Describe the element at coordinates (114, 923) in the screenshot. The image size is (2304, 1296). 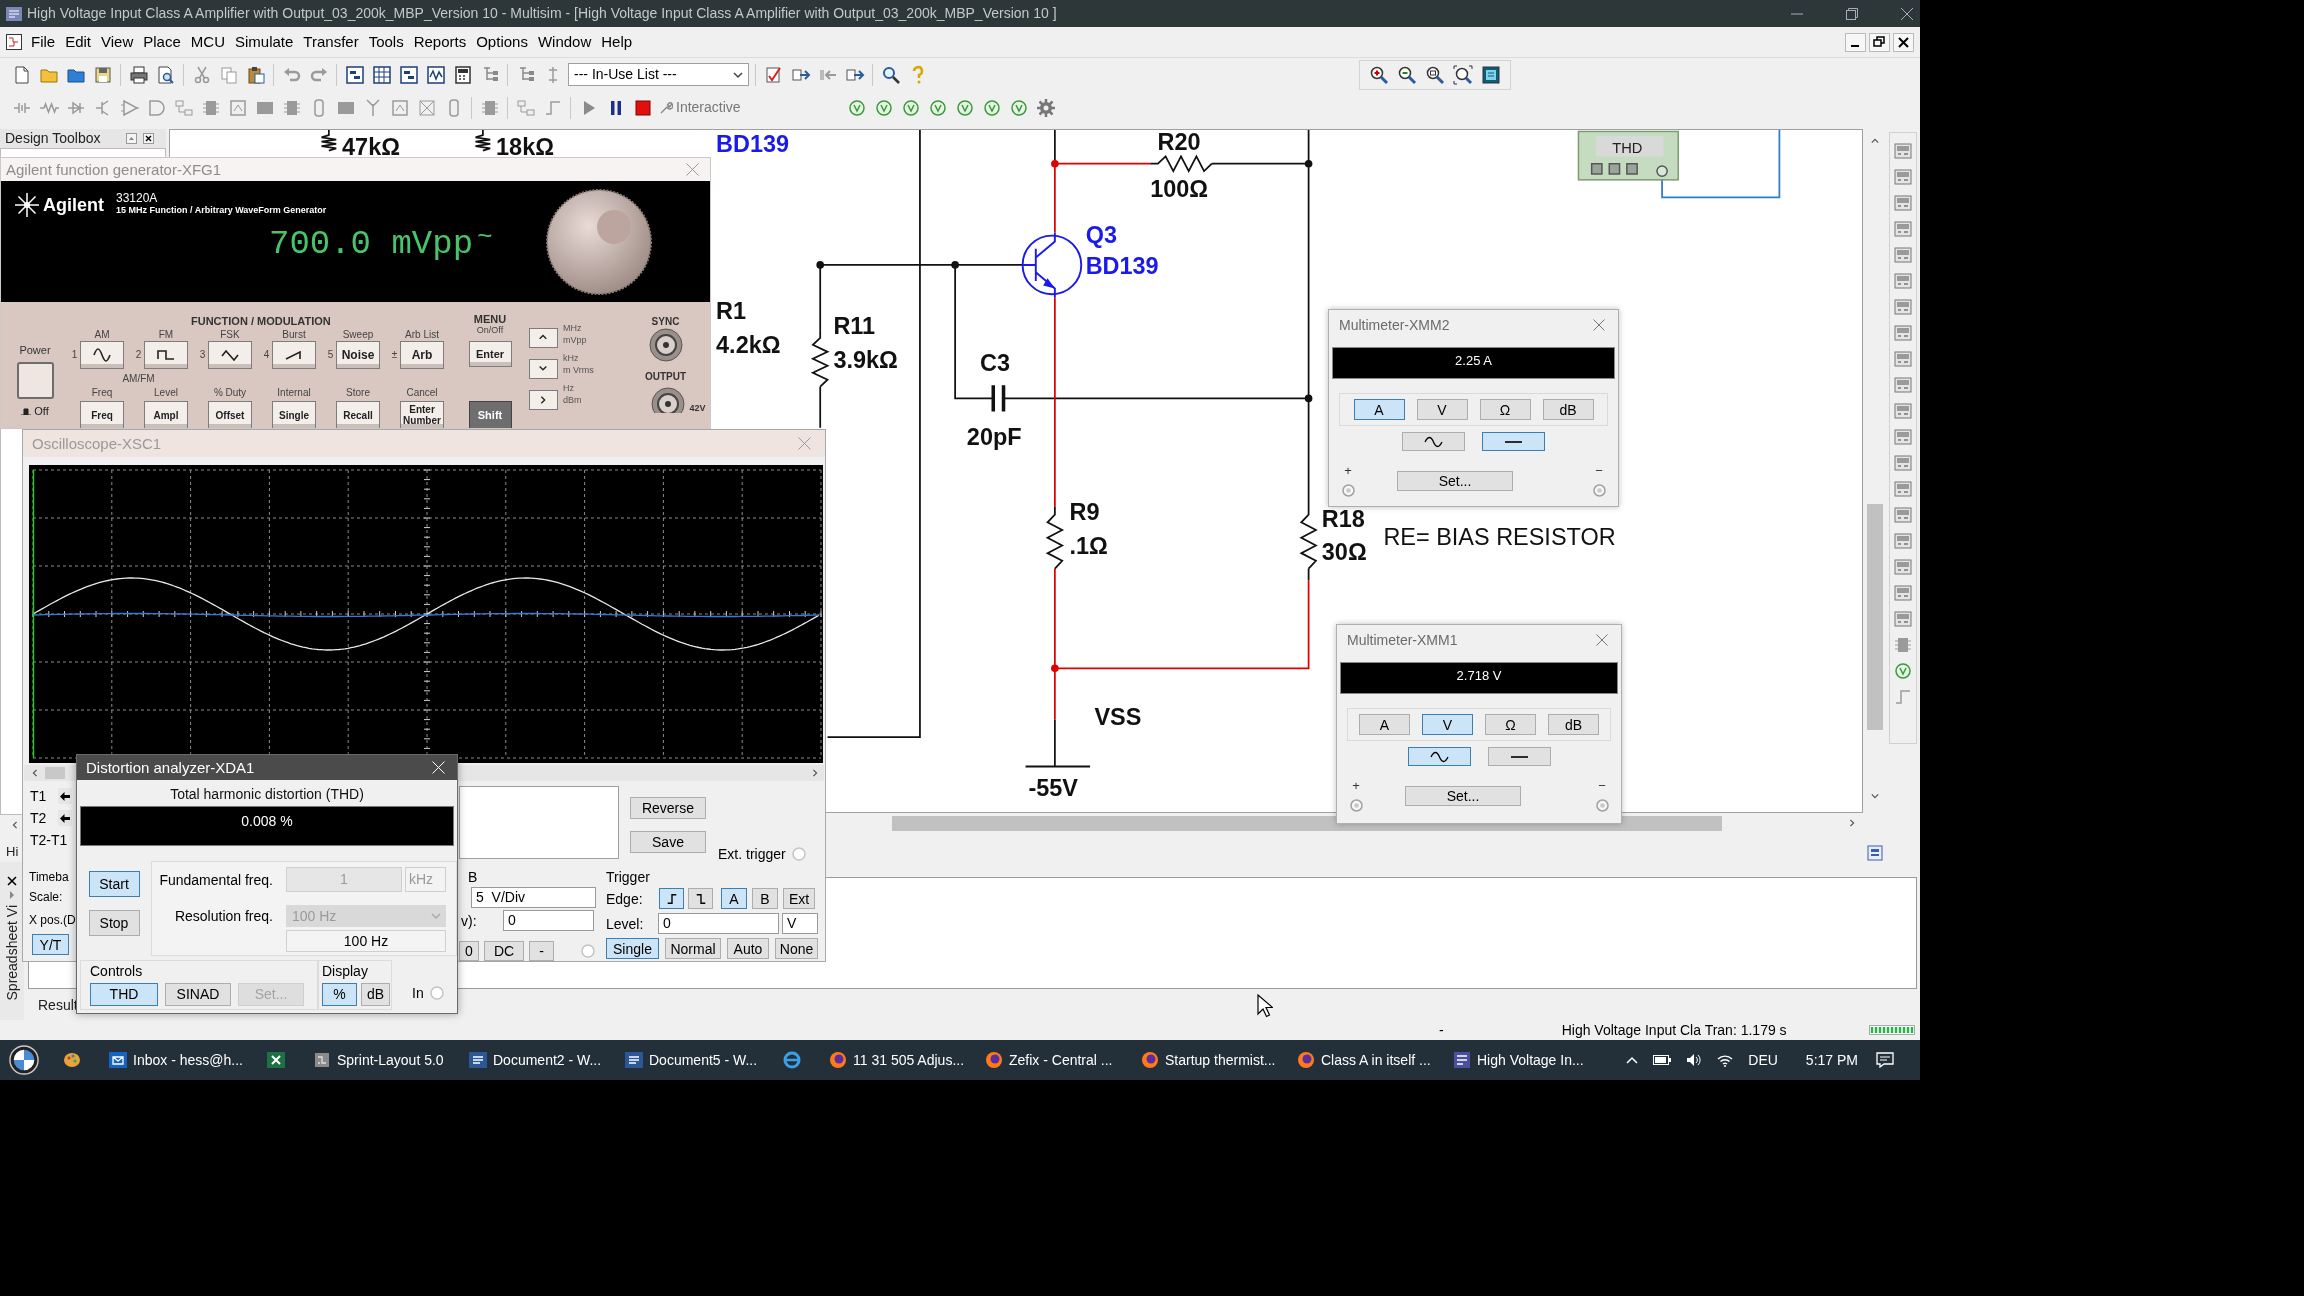
I see `action-button: Stop` at that location.